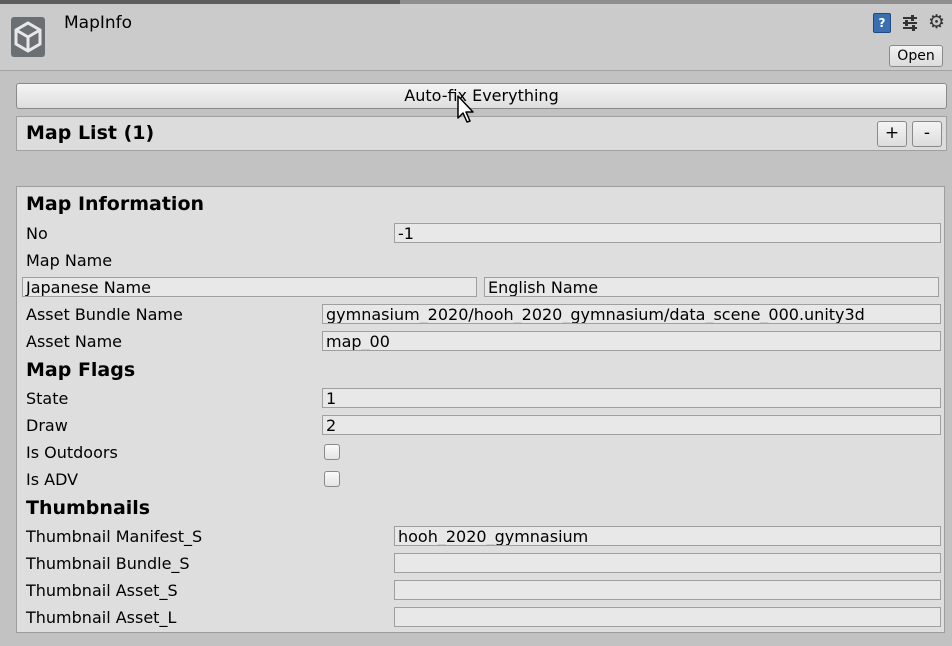 The width and height of the screenshot is (952, 646). Describe the element at coordinates (332, 479) in the screenshot. I see `is-adv-checkbox` at that location.